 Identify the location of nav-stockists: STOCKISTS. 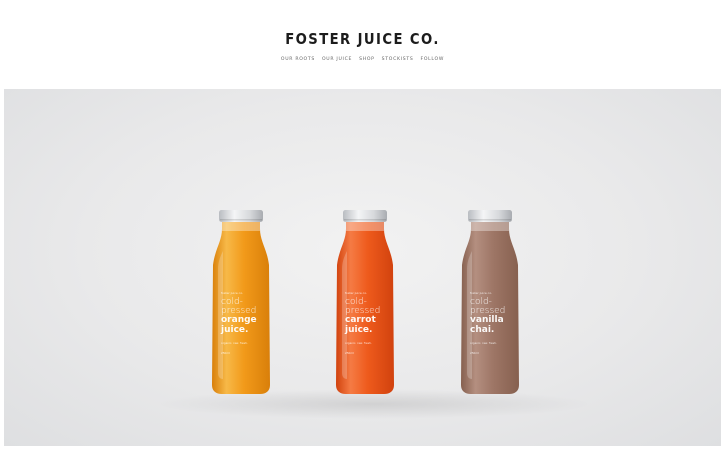
(398, 59).